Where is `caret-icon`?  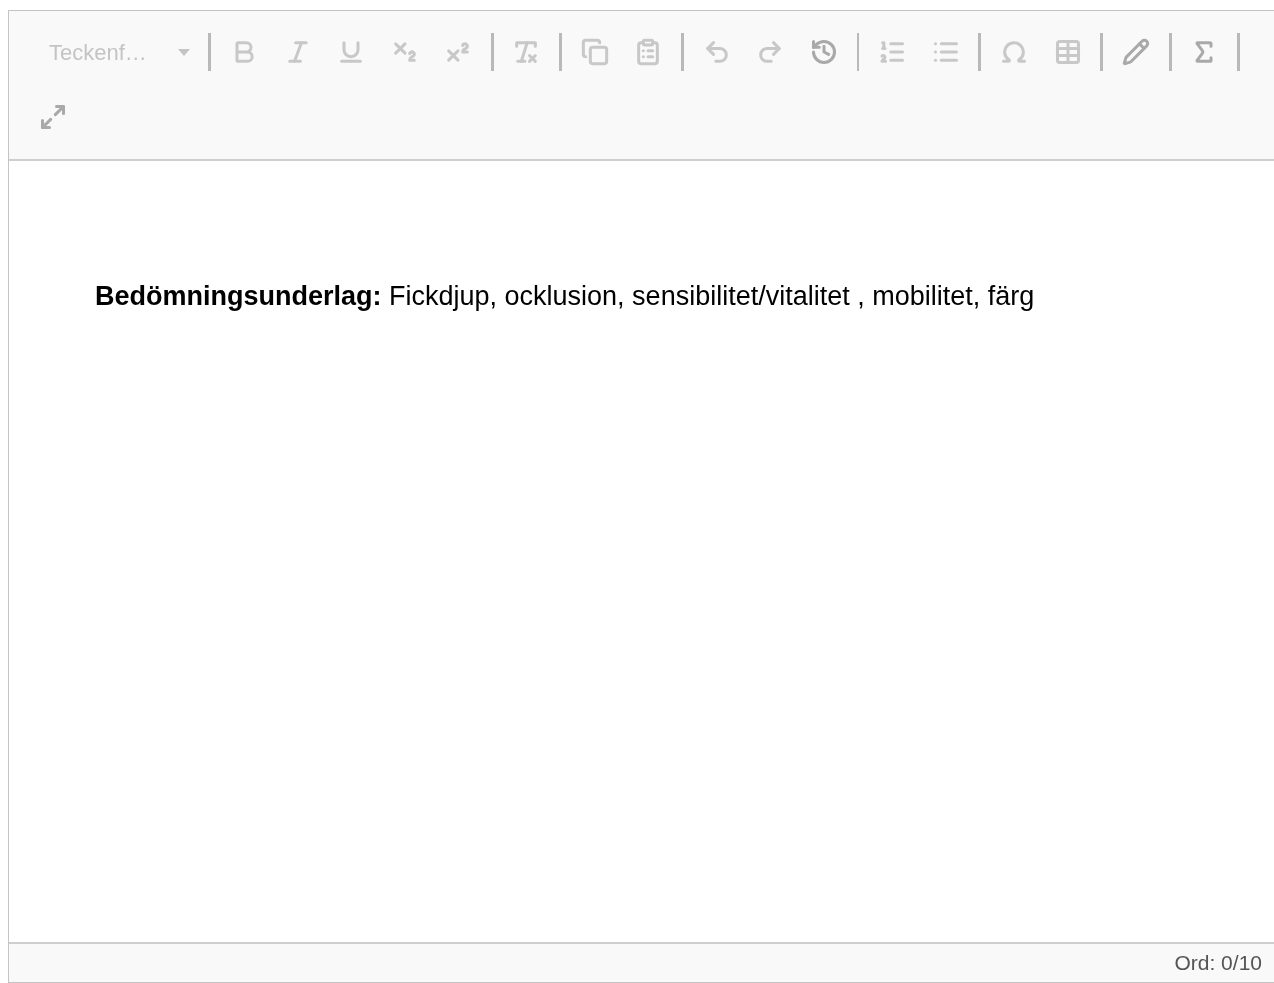 caret-icon is located at coordinates (184, 52).